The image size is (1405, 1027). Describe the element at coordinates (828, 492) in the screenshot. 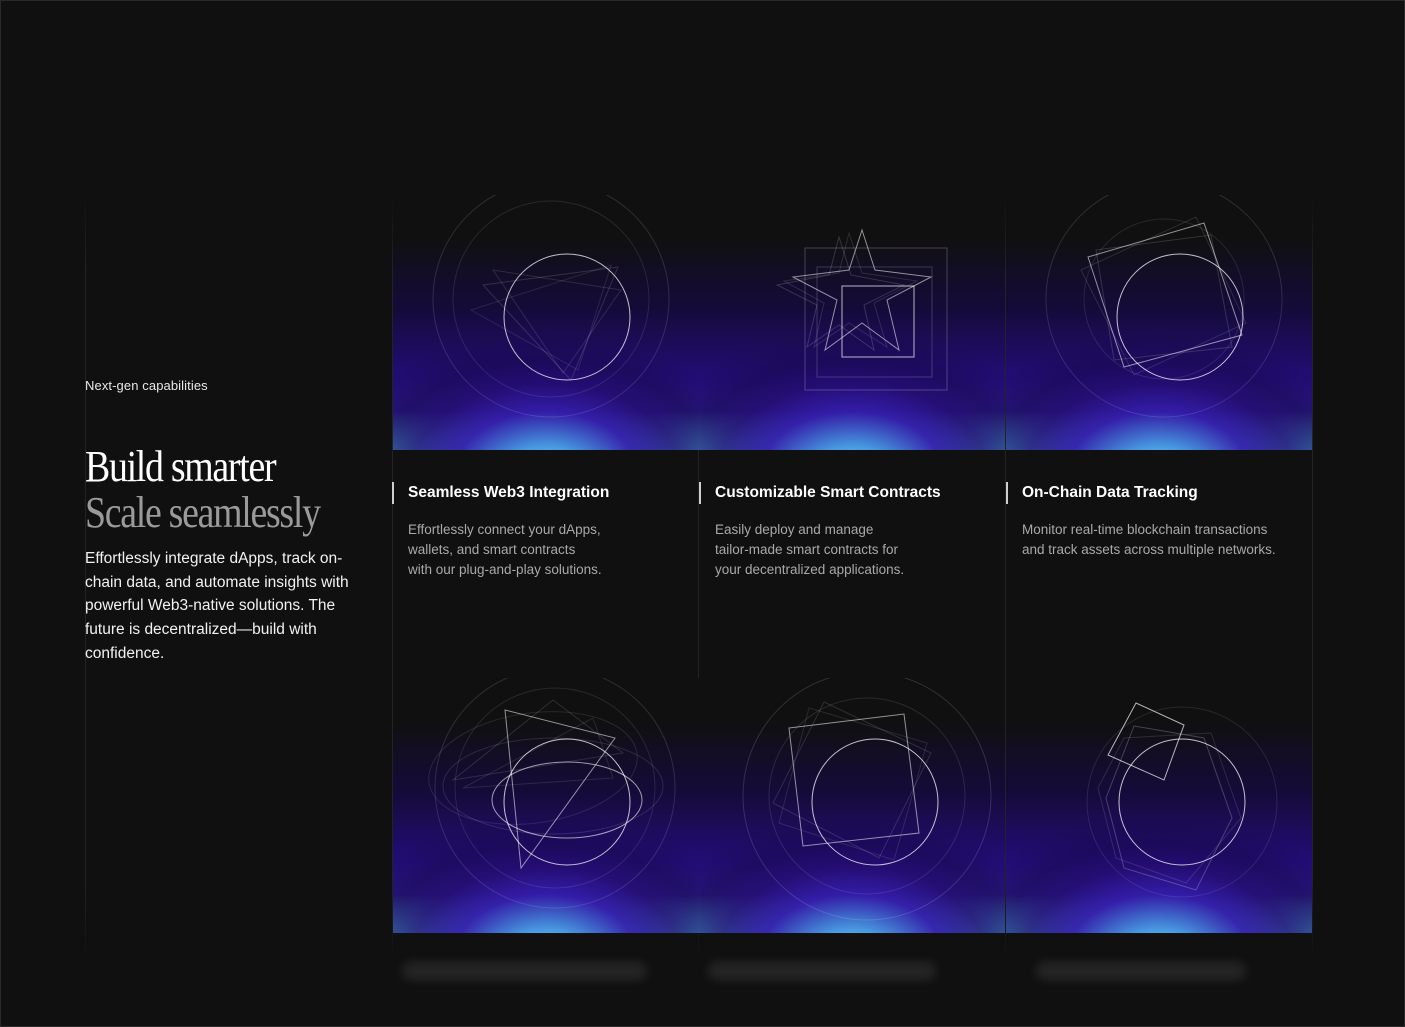

I see `card-title: Customizable Smart Contracts` at that location.